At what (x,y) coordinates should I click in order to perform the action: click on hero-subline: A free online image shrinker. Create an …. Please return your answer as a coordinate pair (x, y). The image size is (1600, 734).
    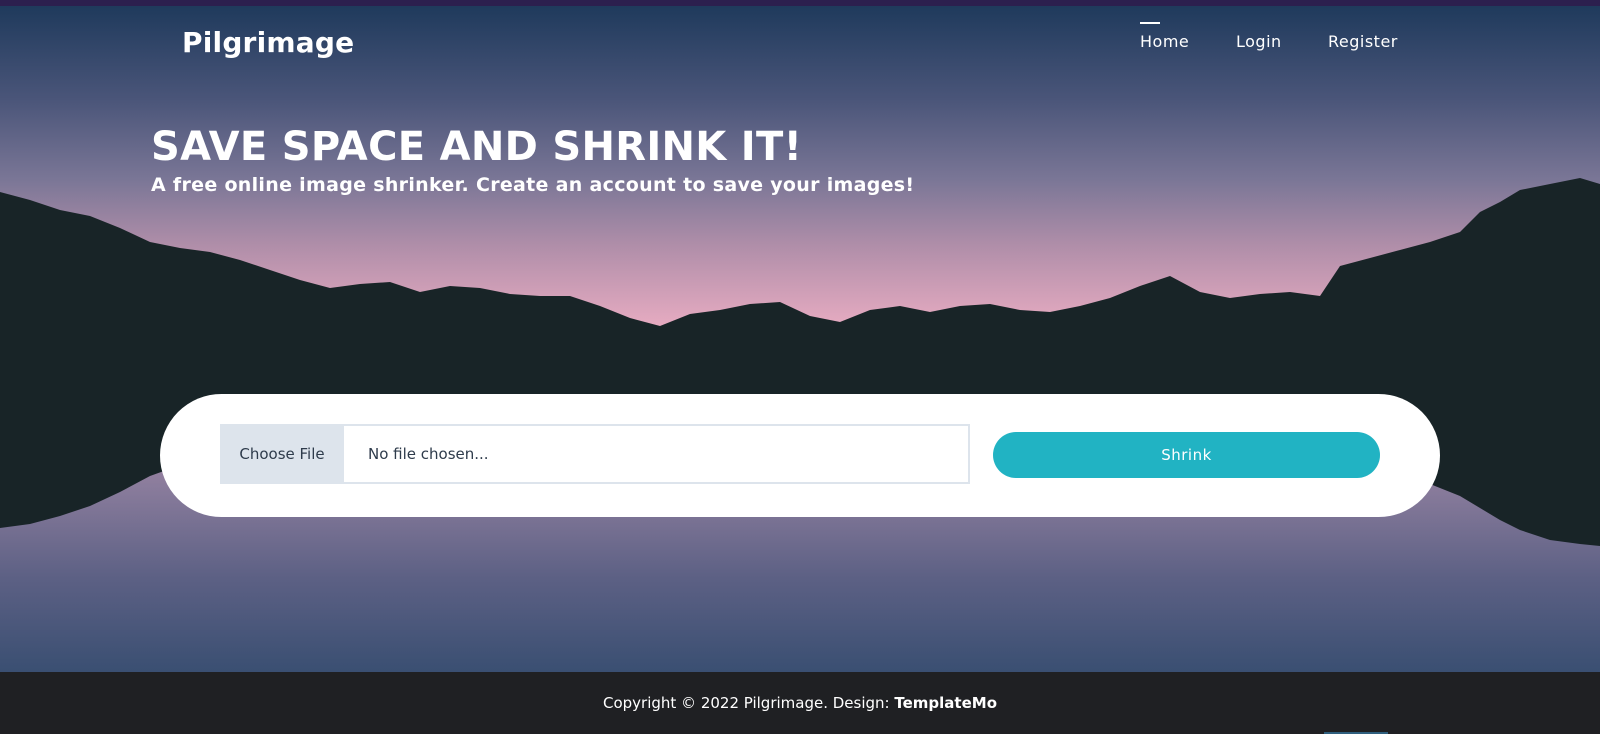
    Looking at the image, I should click on (533, 185).